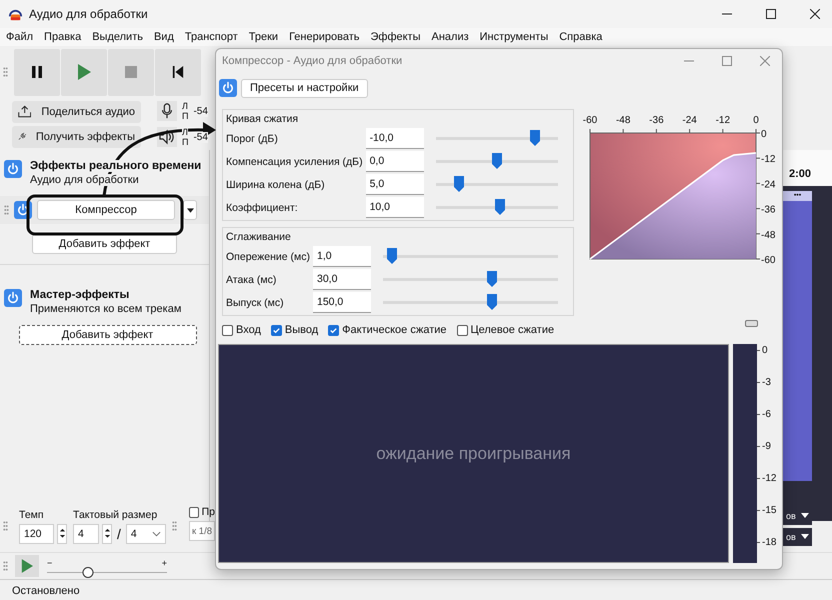 The image size is (832, 600). Describe the element at coordinates (185, 142) in the screenshot. I see `channel-label: П` at that location.